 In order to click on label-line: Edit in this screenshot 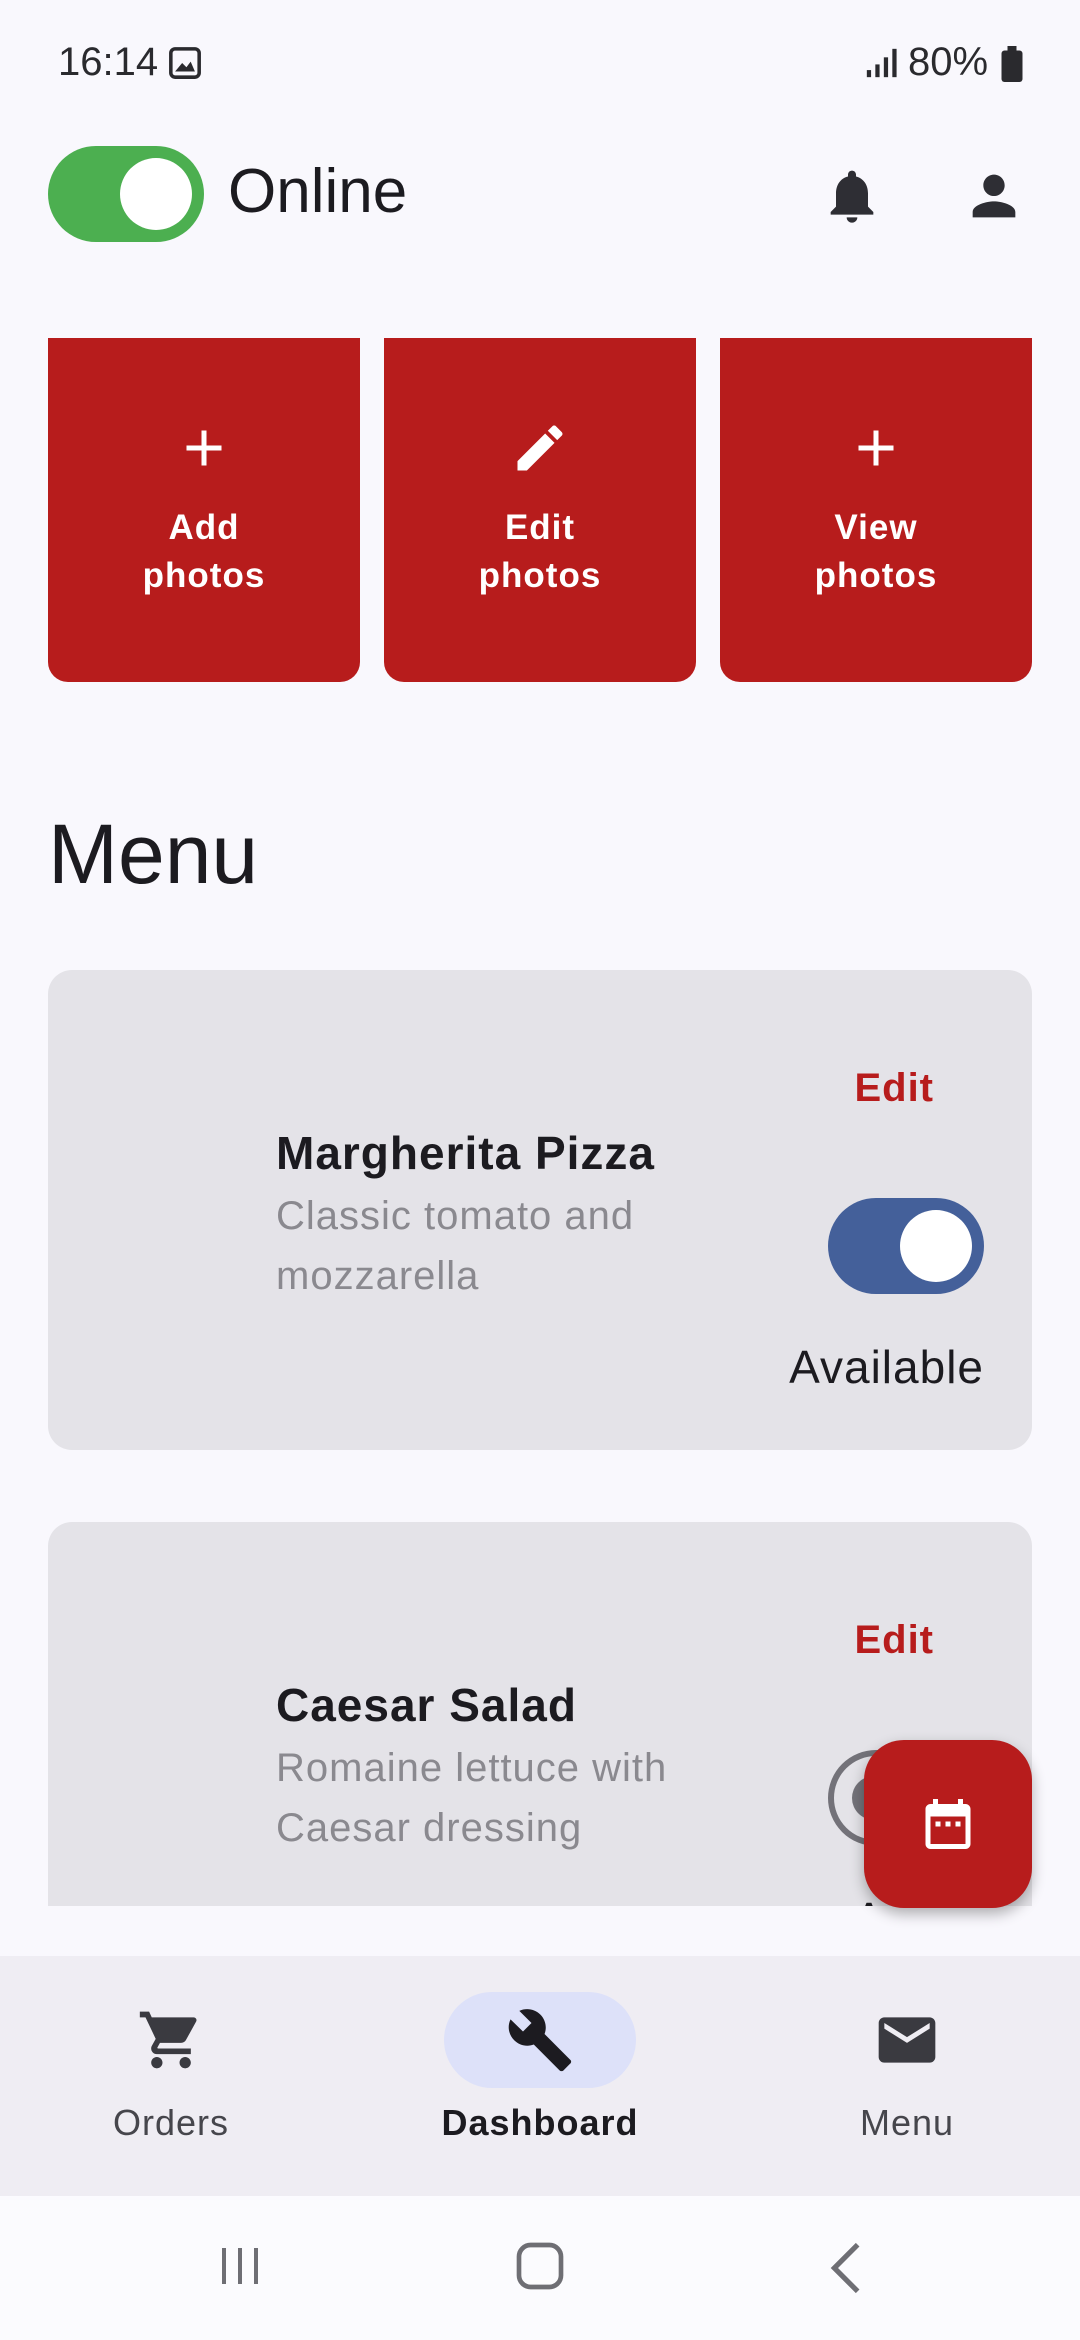, I will do `click(540, 527)`.